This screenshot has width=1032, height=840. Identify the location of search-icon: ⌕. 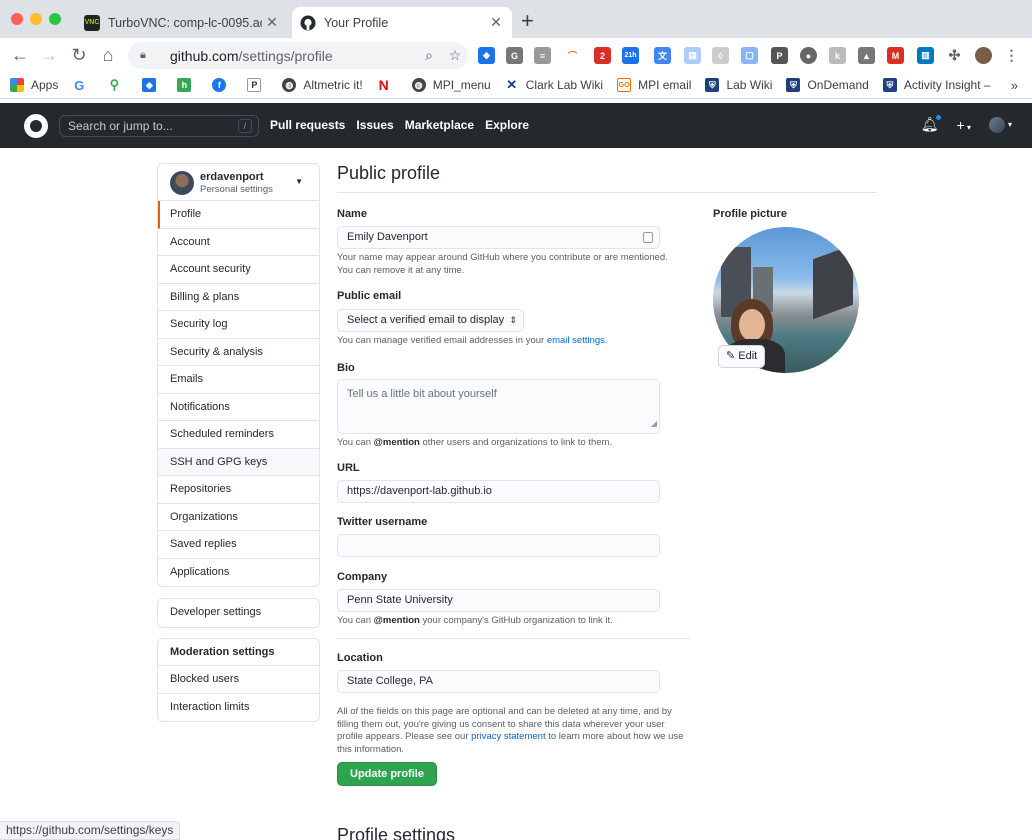
(429, 55).